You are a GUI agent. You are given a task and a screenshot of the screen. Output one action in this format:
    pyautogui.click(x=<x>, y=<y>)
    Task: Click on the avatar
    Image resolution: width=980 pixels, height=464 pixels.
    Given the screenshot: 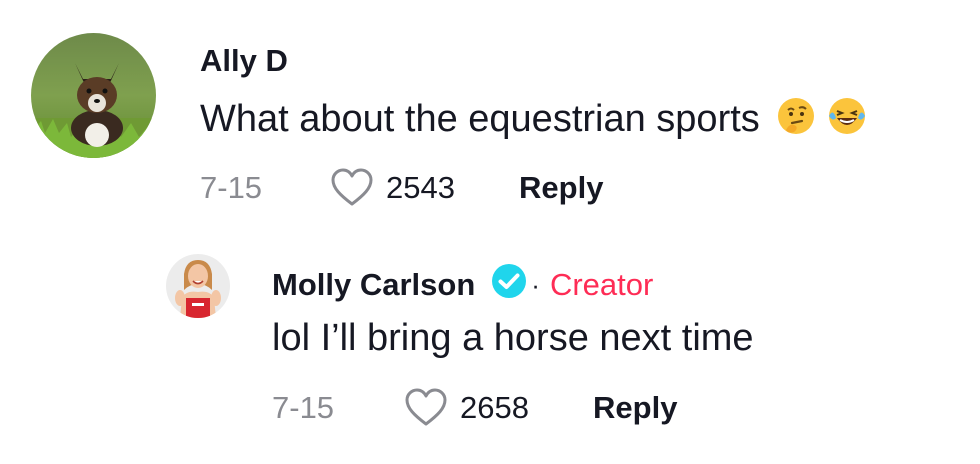 What is the action you would take?
    pyautogui.click(x=93, y=95)
    